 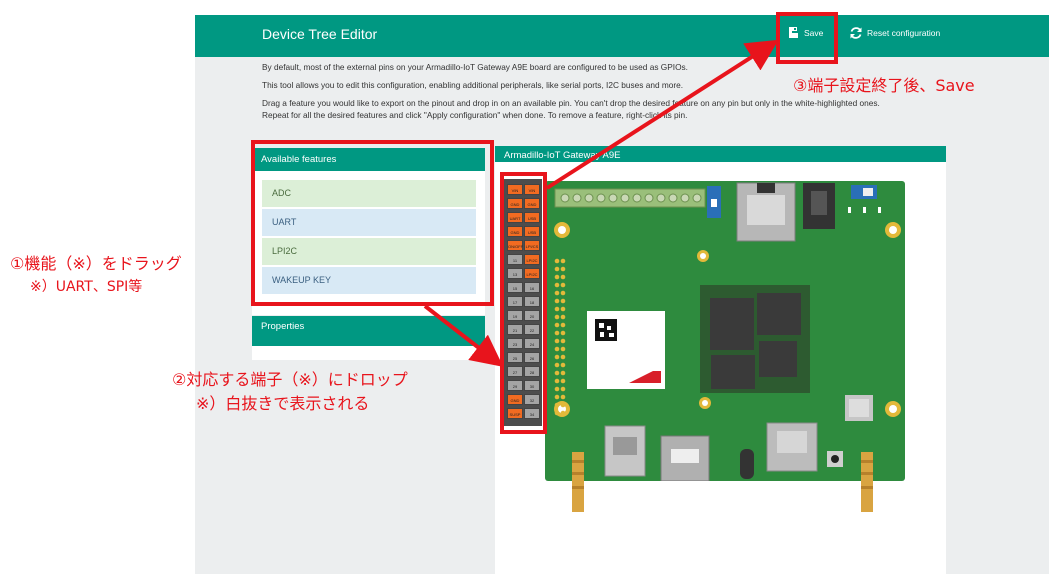 What do you see at coordinates (283, 403) in the screenshot?
I see `annotation-step2-note: ※）白抜きで表示される` at bounding box center [283, 403].